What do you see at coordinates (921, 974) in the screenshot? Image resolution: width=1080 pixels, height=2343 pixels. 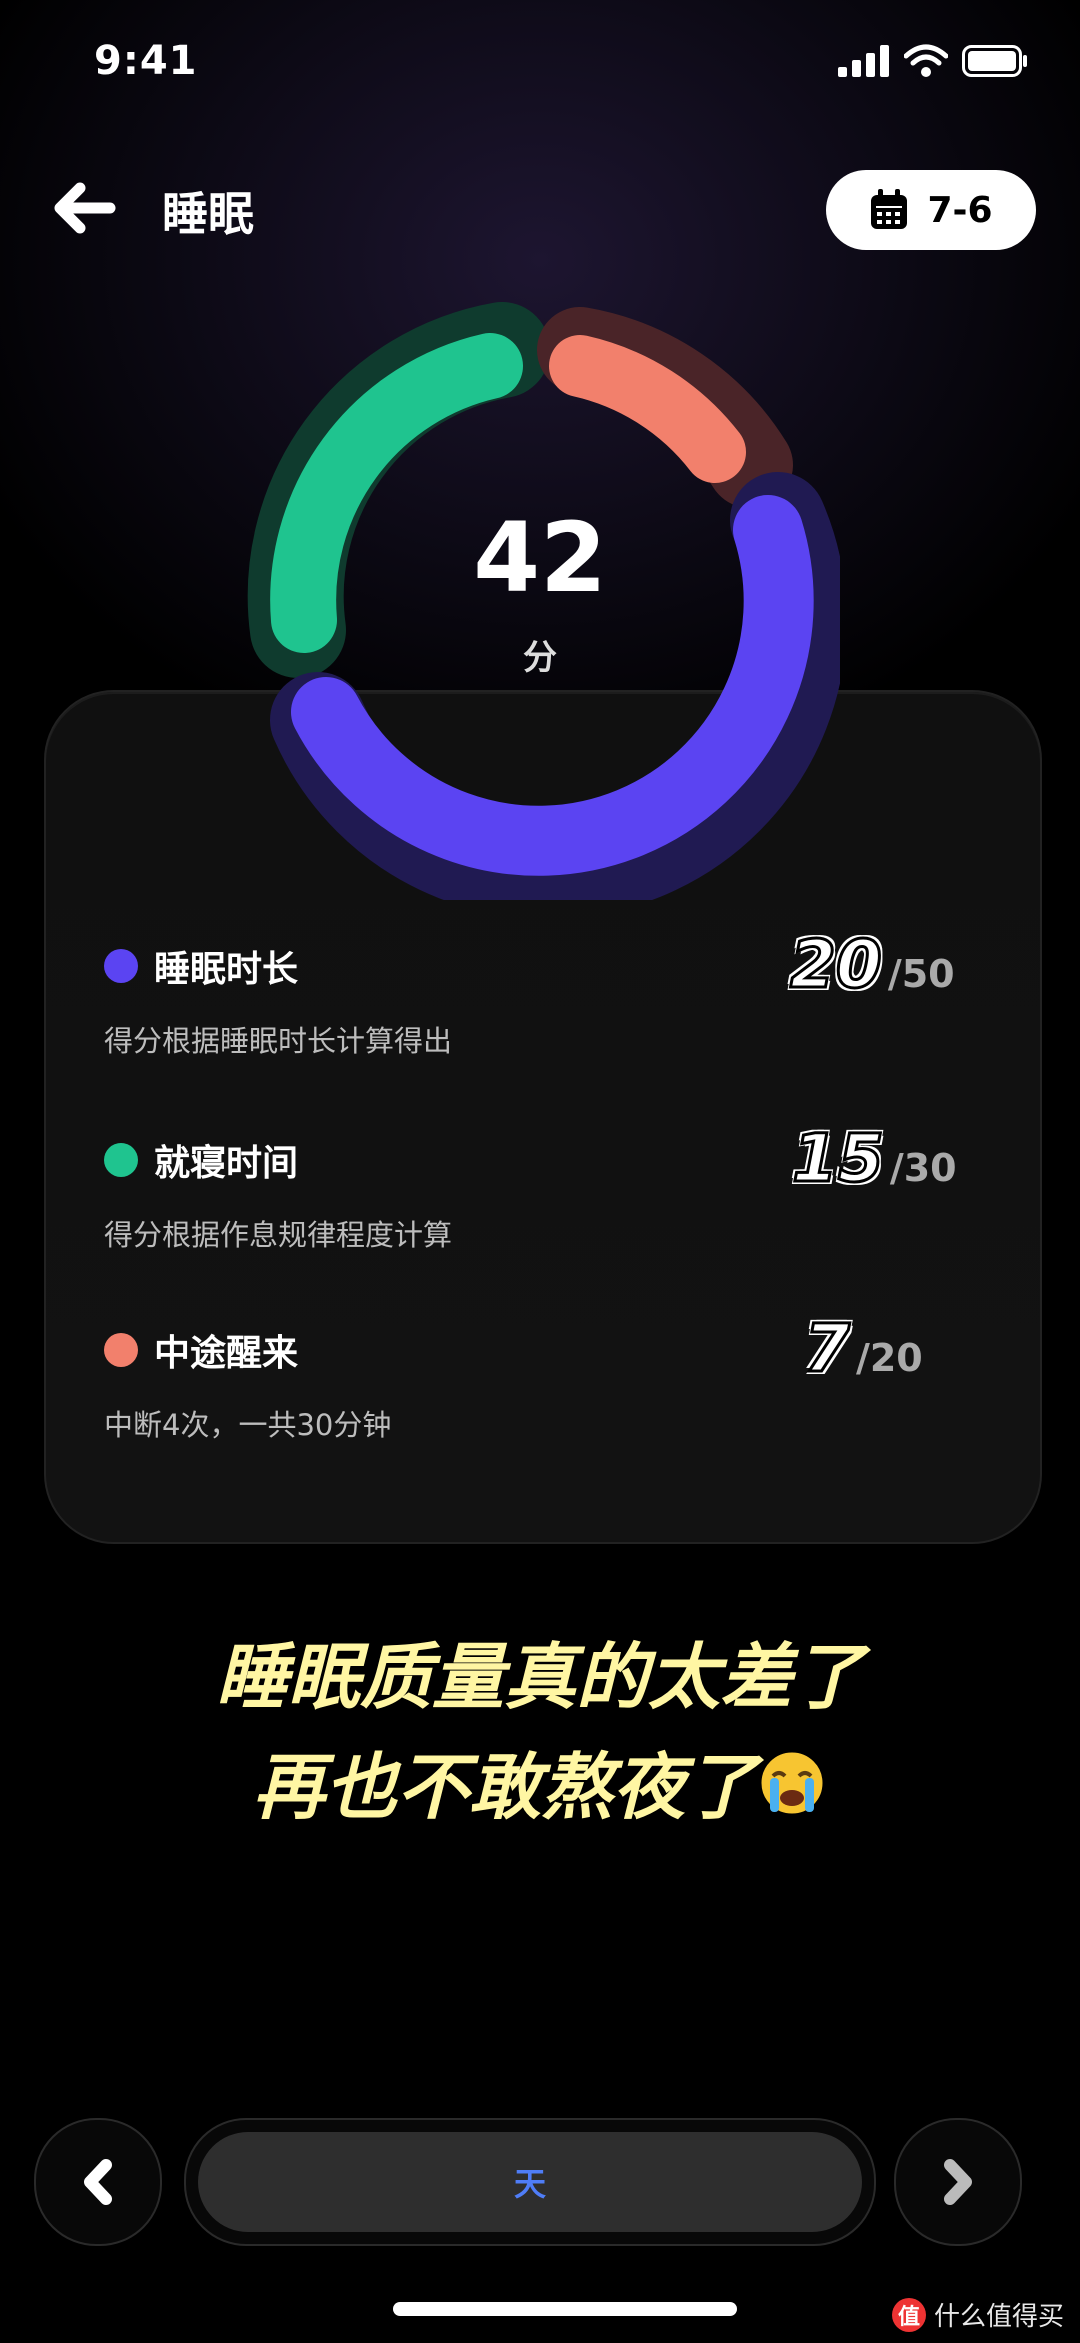 I see `row-score-max: /50` at bounding box center [921, 974].